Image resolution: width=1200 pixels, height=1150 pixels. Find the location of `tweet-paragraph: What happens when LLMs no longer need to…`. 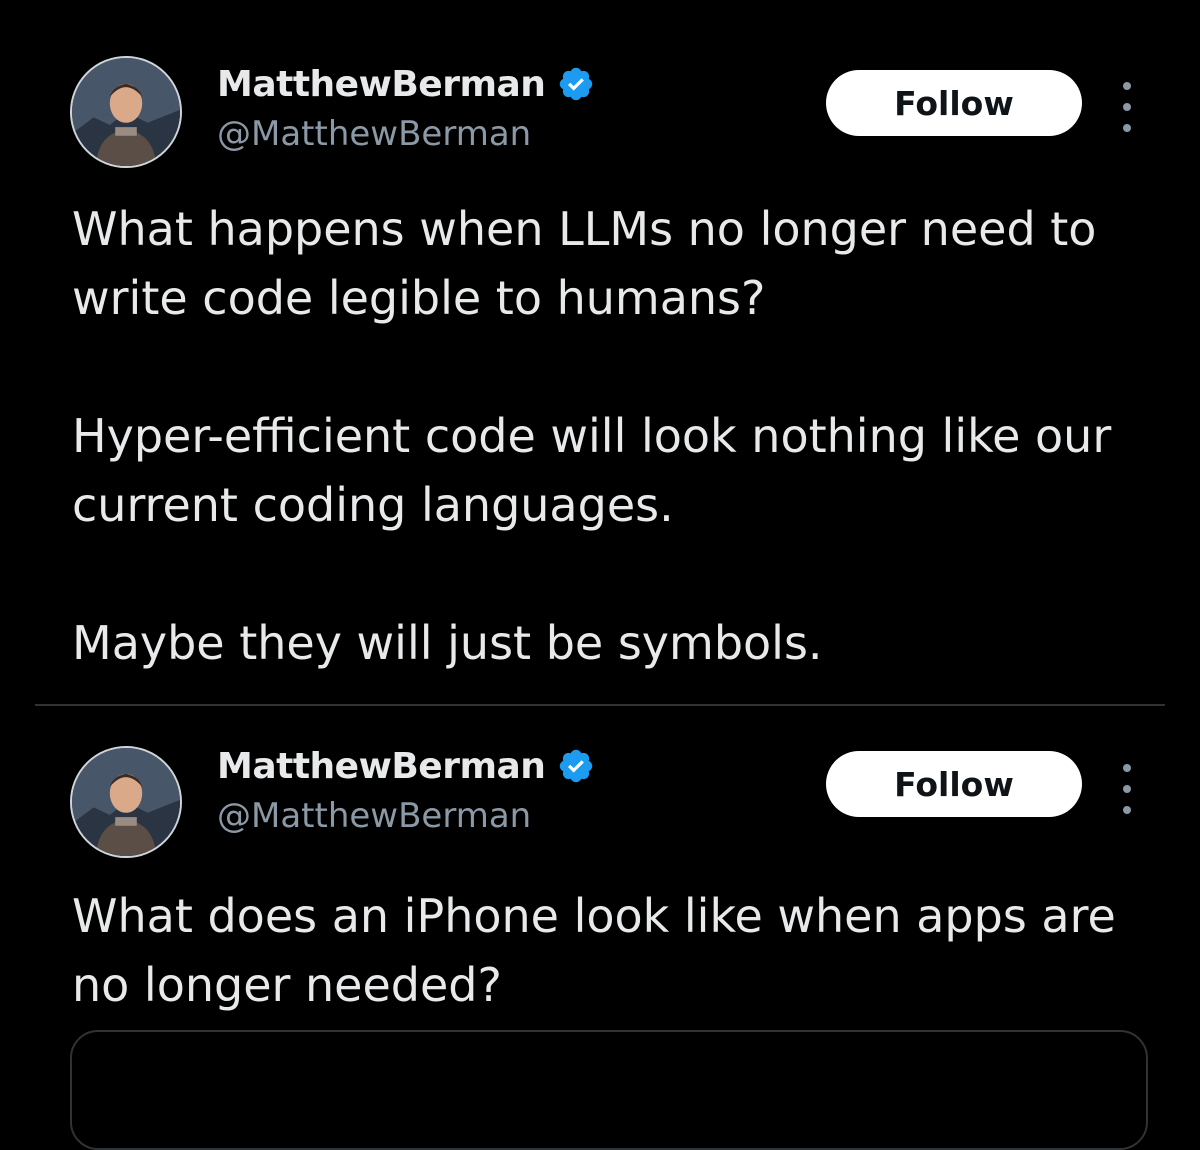

tweet-paragraph: What happens when LLMs no longer need to… is located at coordinates (584, 263).